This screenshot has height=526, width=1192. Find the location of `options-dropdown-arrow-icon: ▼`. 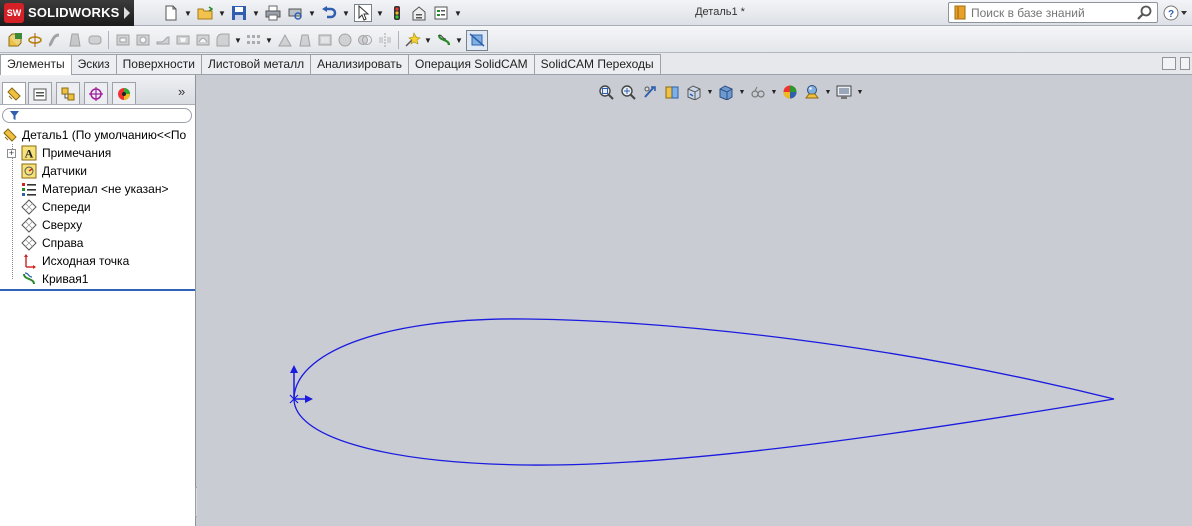

options-dropdown-arrow-icon: ▼ is located at coordinates (458, 13).